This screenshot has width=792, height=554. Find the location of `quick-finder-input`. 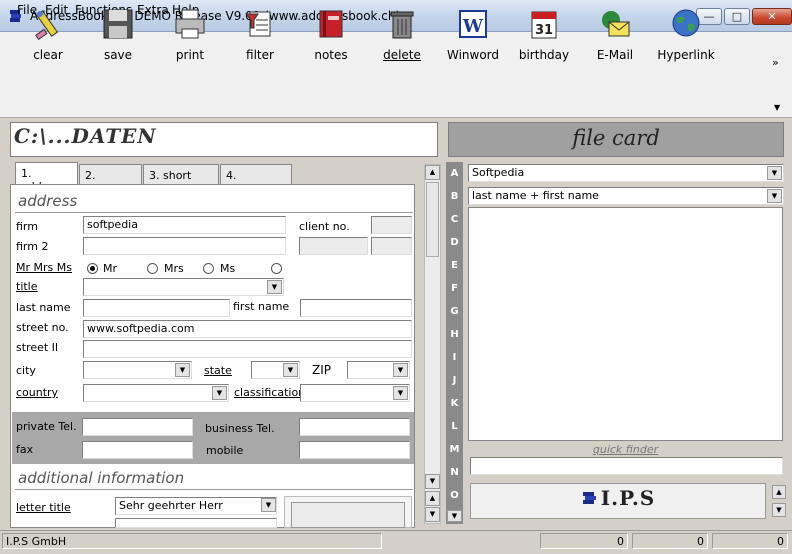

quick-finder-input is located at coordinates (626, 466).